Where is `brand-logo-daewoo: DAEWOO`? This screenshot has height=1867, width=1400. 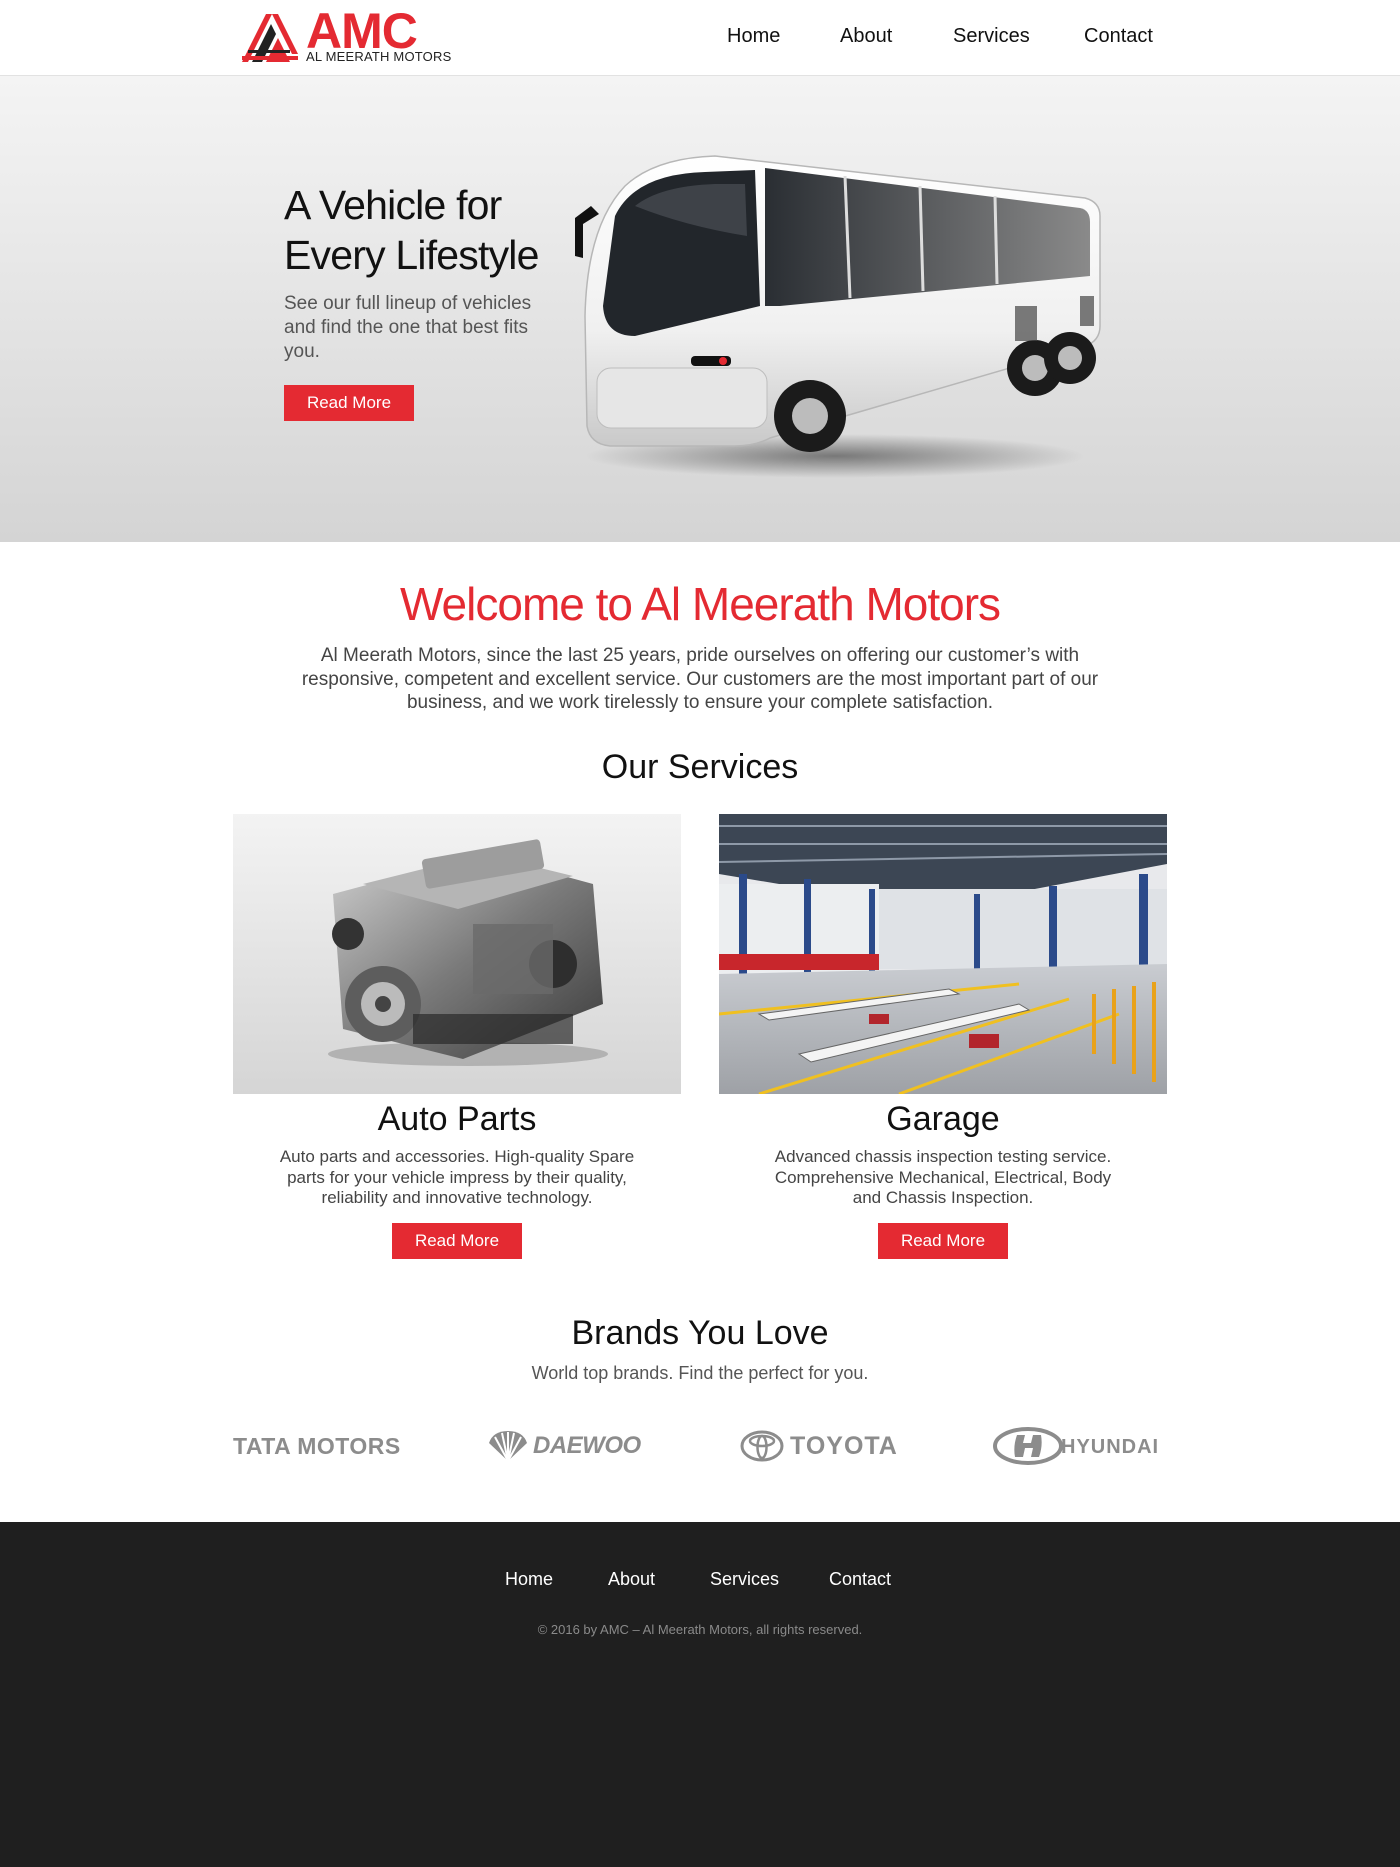 brand-logo-daewoo: DAEWOO is located at coordinates (575, 1446).